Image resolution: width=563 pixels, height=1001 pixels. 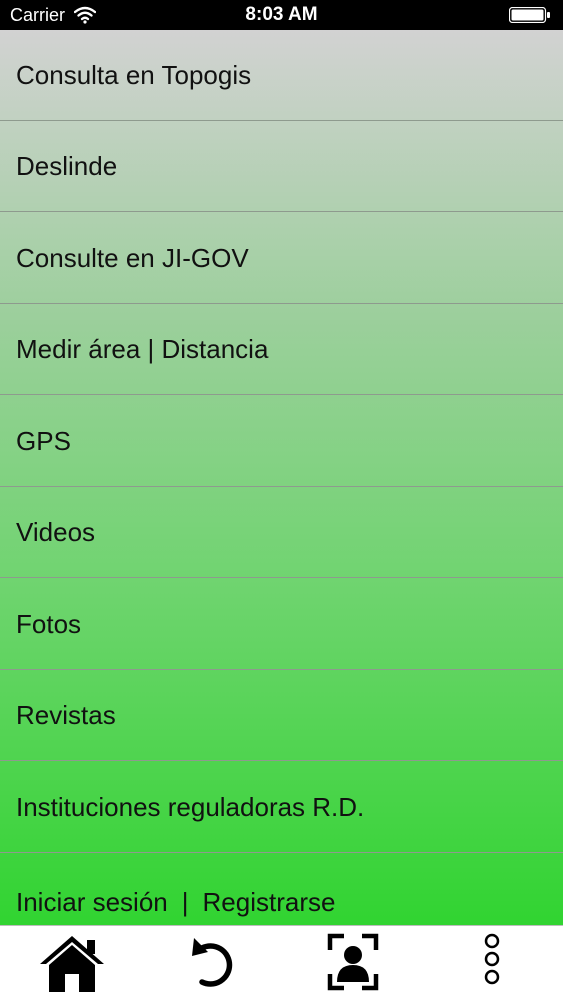 I want to click on menu-item-label: Consulta en Topogis, so click(x=134, y=75).